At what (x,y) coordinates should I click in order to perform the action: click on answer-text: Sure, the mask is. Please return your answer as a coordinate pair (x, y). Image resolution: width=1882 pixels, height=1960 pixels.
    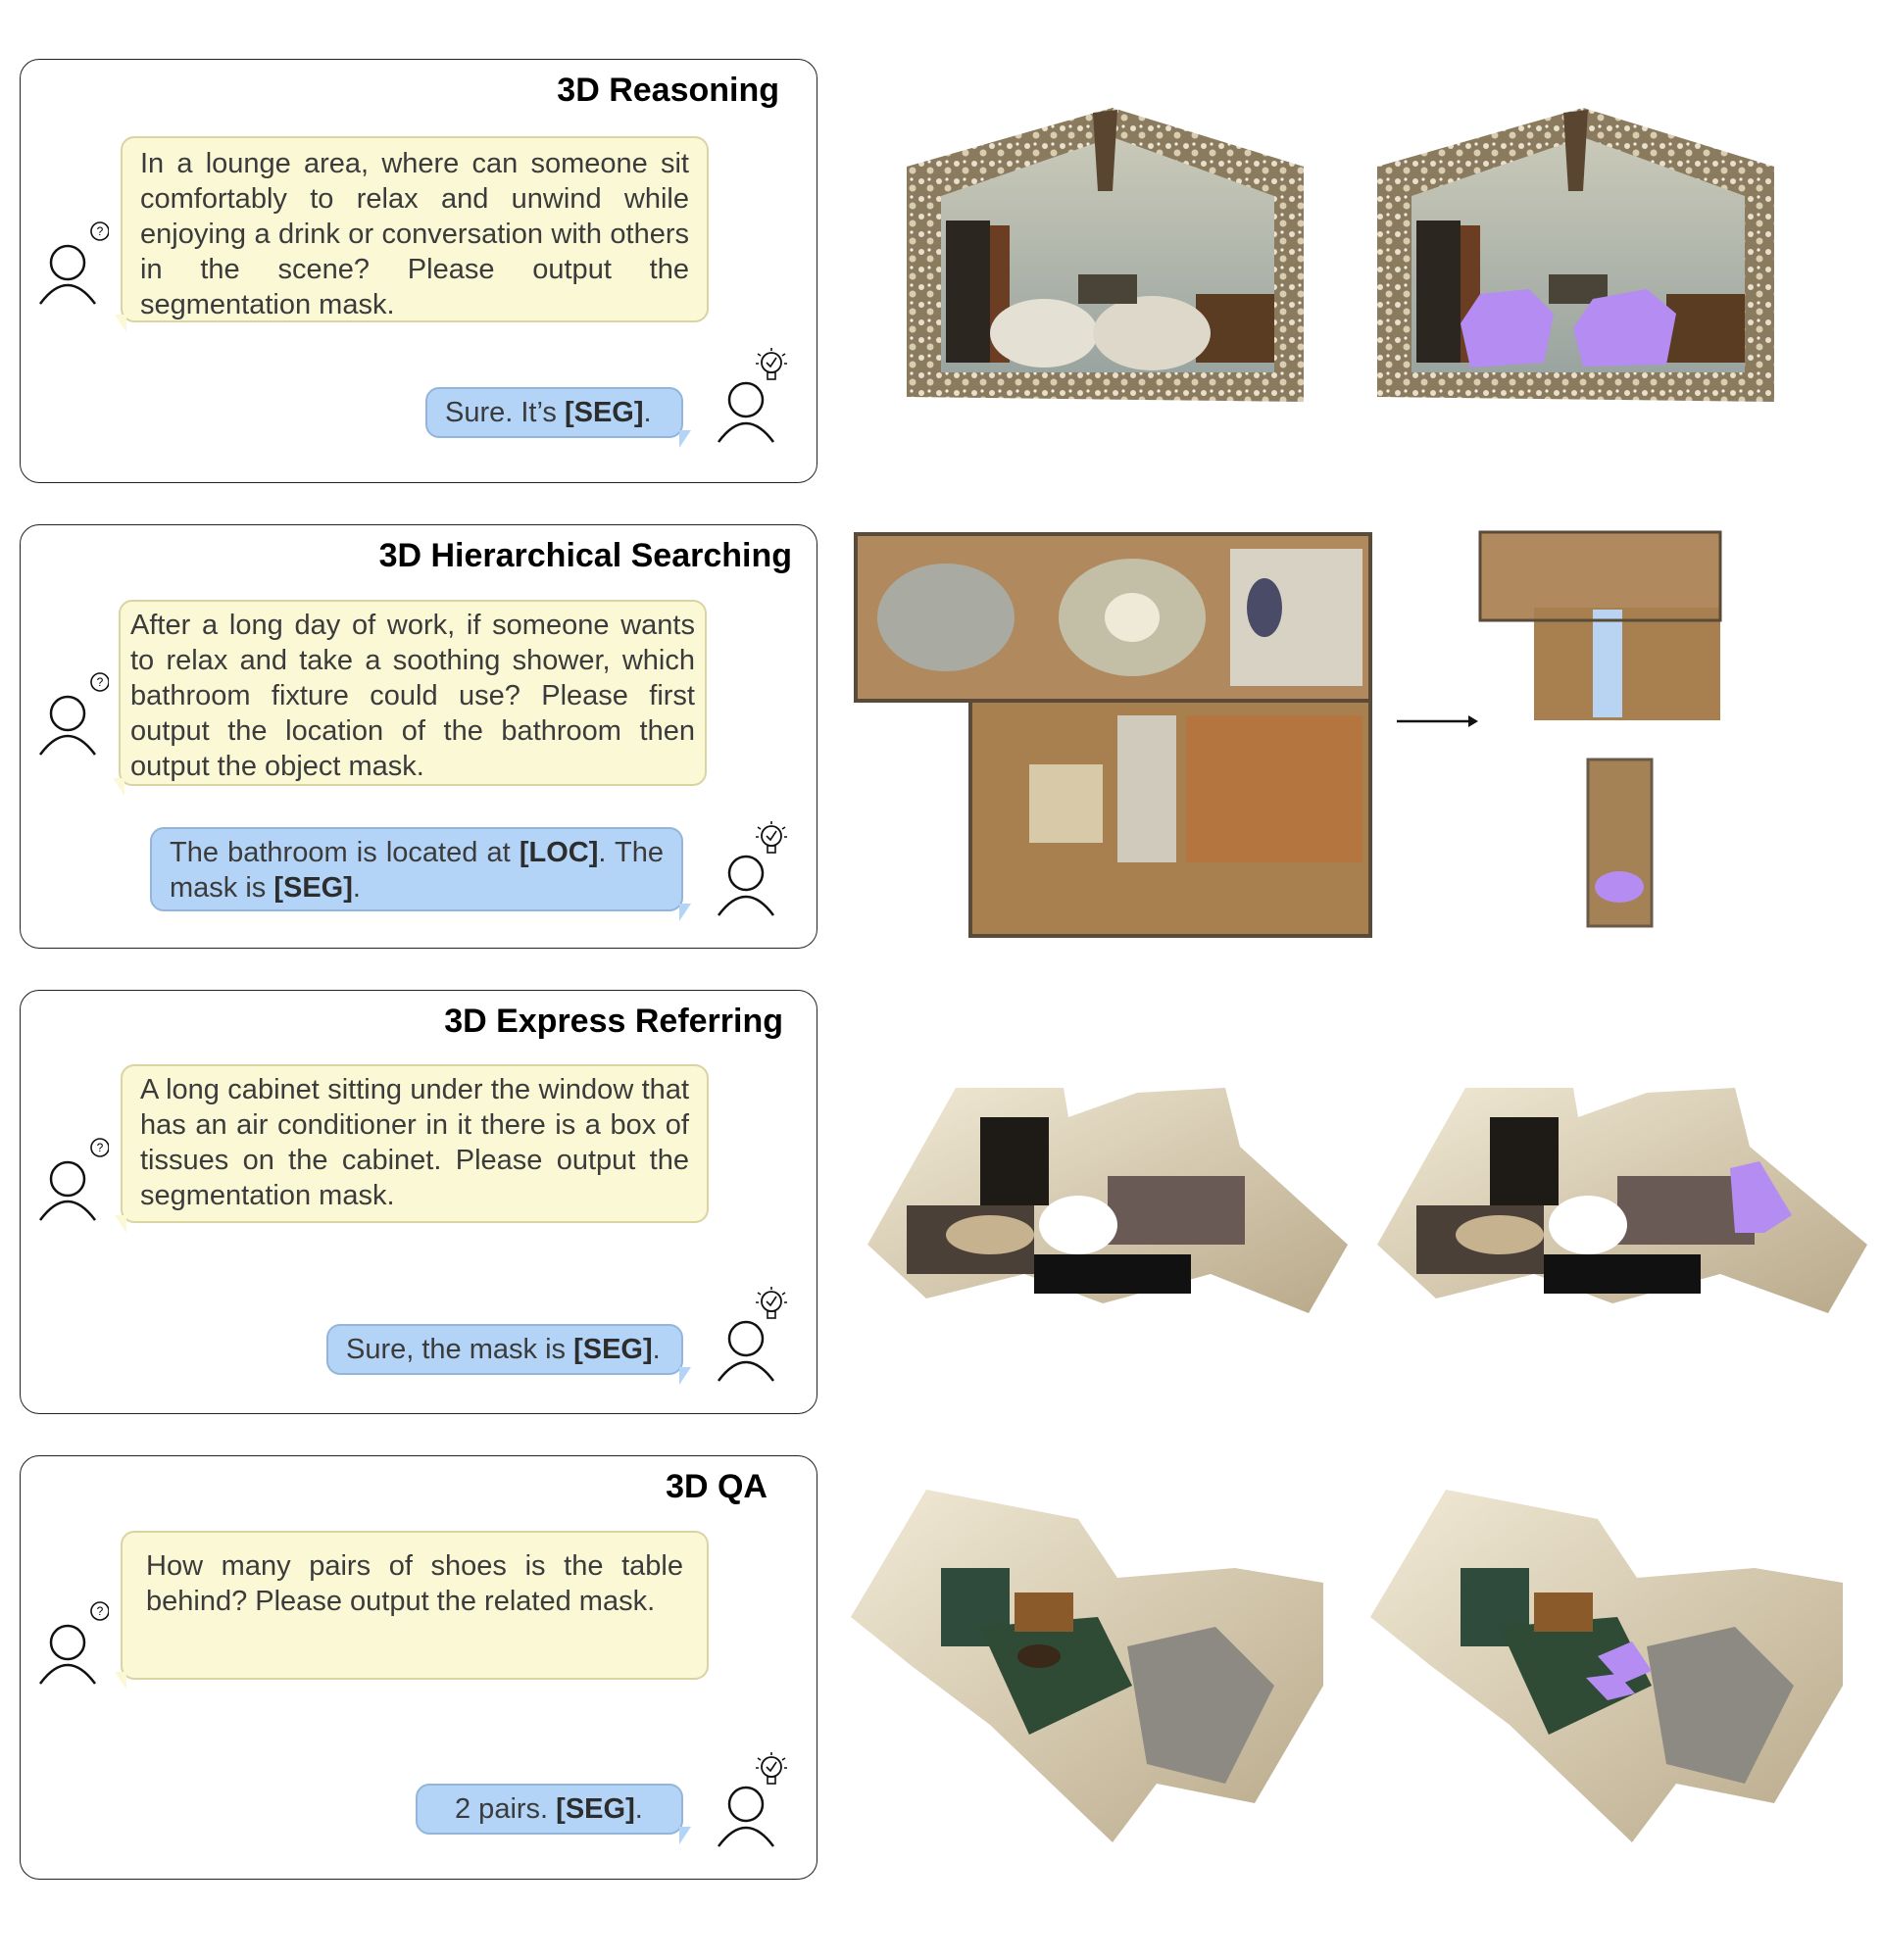
    Looking at the image, I should click on (460, 1349).